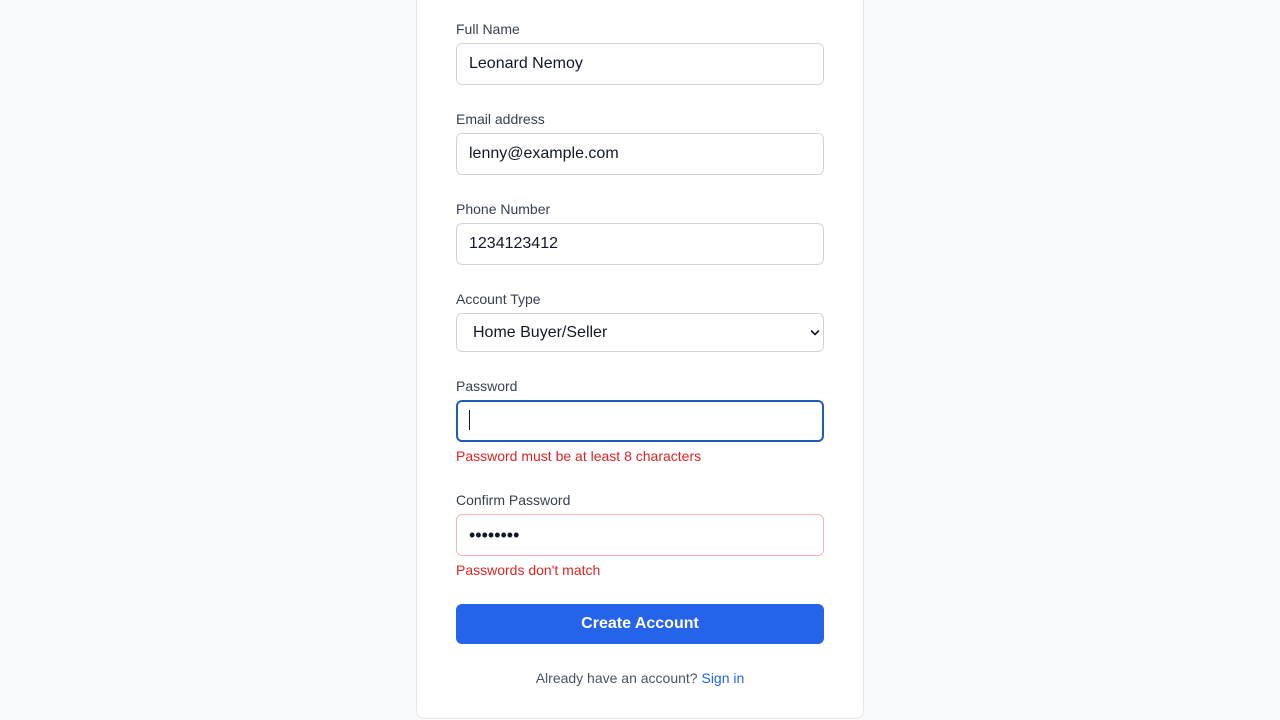  I want to click on phone-input: 1234123412, so click(640, 244).